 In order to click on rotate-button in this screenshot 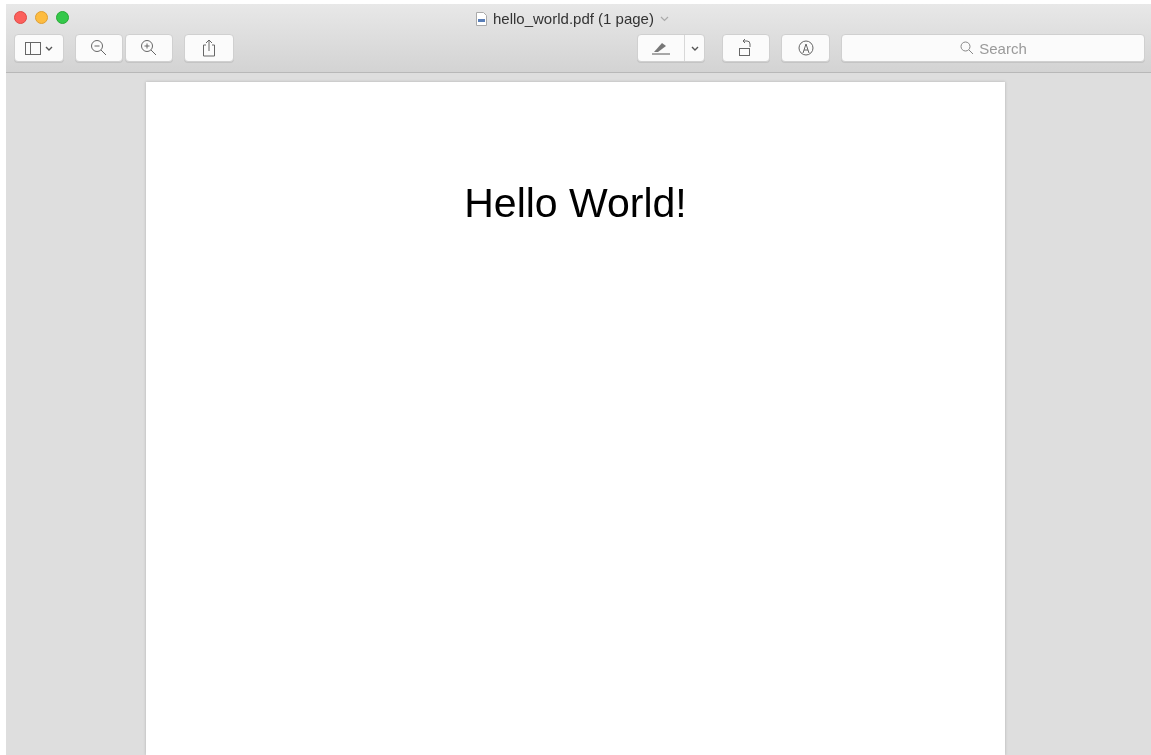, I will do `click(746, 48)`.